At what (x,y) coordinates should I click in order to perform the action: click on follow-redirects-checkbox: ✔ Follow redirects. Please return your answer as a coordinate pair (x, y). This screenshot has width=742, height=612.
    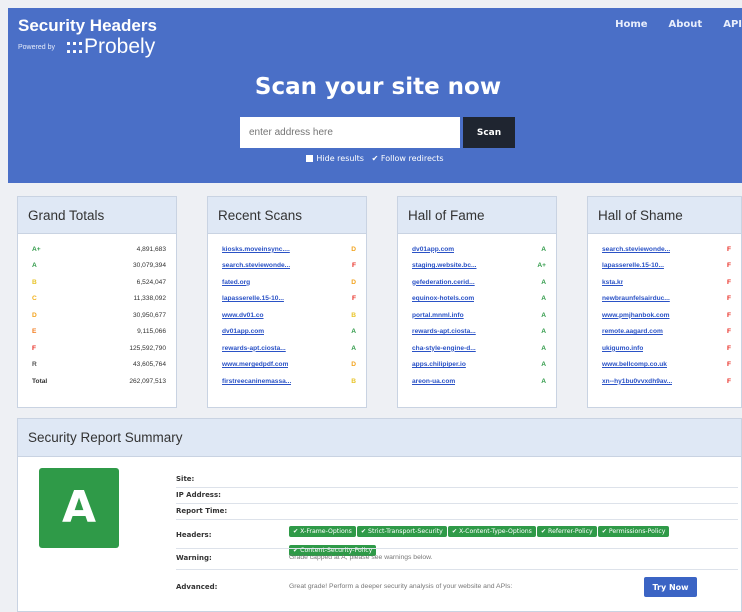
    Looking at the image, I should click on (408, 158).